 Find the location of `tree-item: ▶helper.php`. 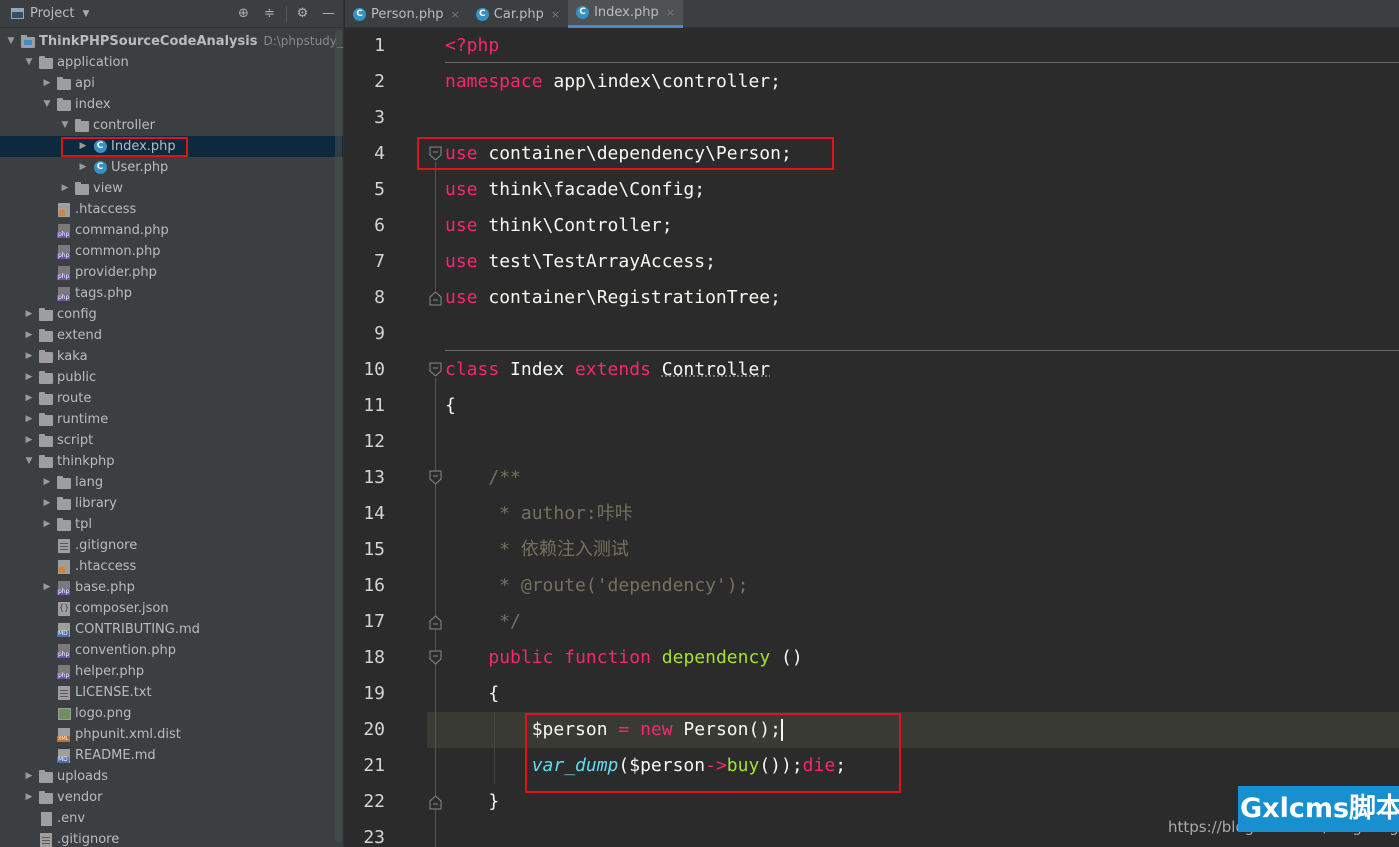

tree-item: ▶helper.php is located at coordinates (171, 671).